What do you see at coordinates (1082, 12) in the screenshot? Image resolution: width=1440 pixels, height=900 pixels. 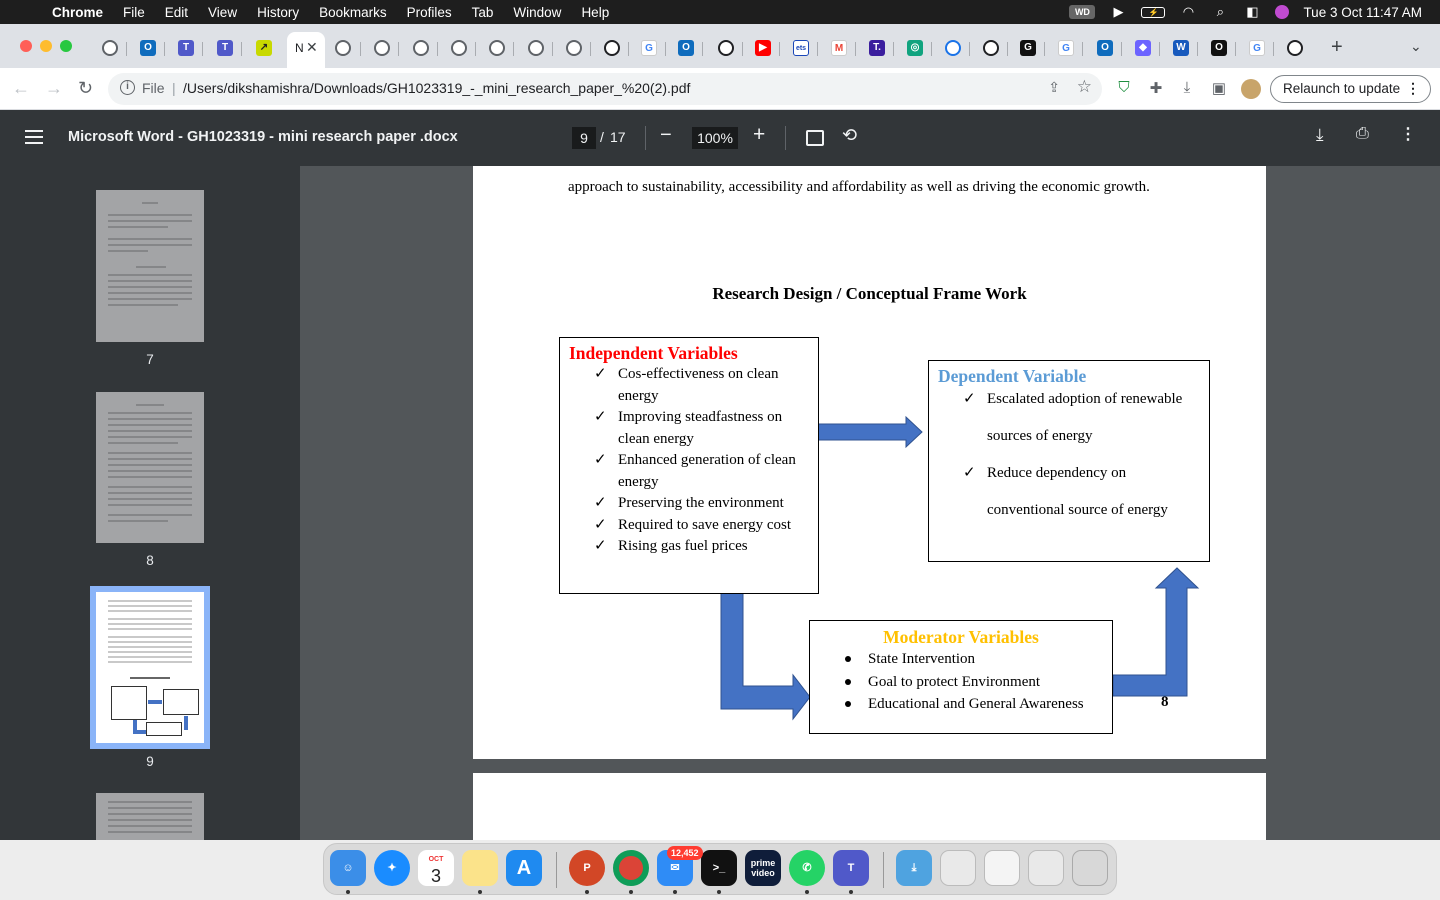 I see `wd-drive-icon: WD` at bounding box center [1082, 12].